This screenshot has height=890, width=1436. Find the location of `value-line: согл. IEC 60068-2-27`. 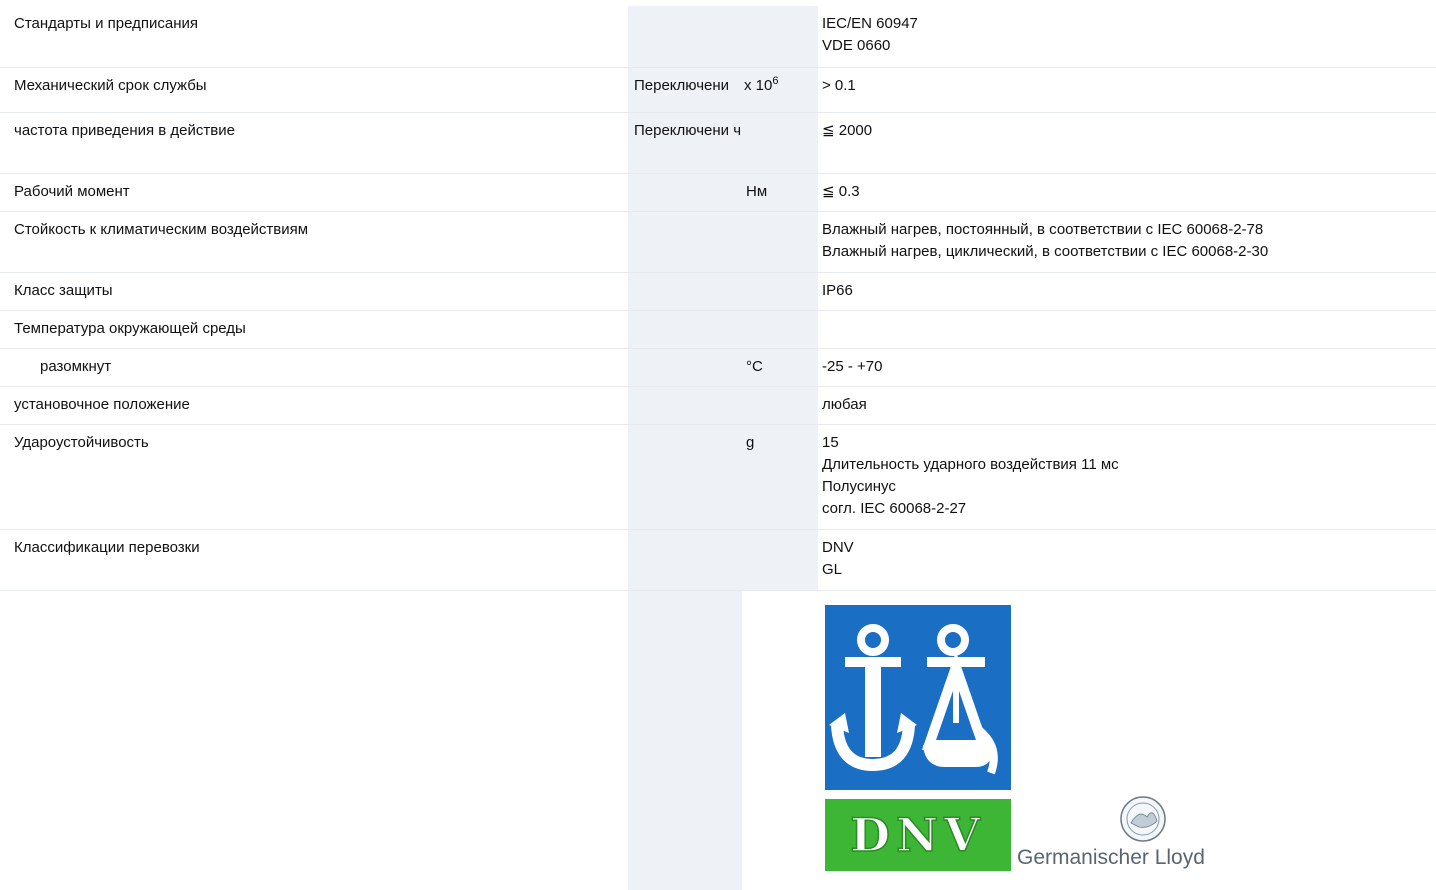

value-line: согл. IEC 60068-2-27 is located at coordinates (894, 508).